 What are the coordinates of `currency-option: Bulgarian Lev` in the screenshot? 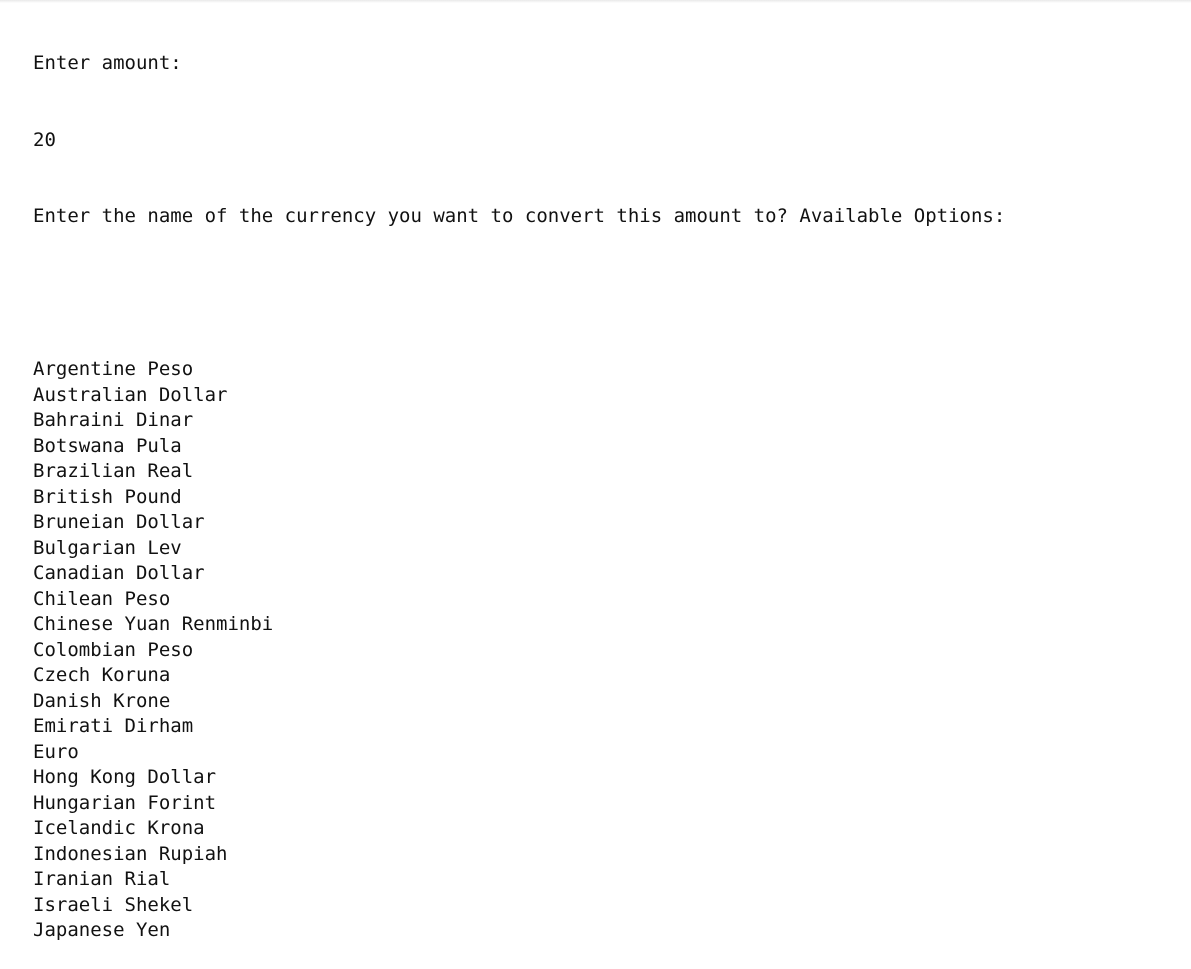 It's located at (107, 547).